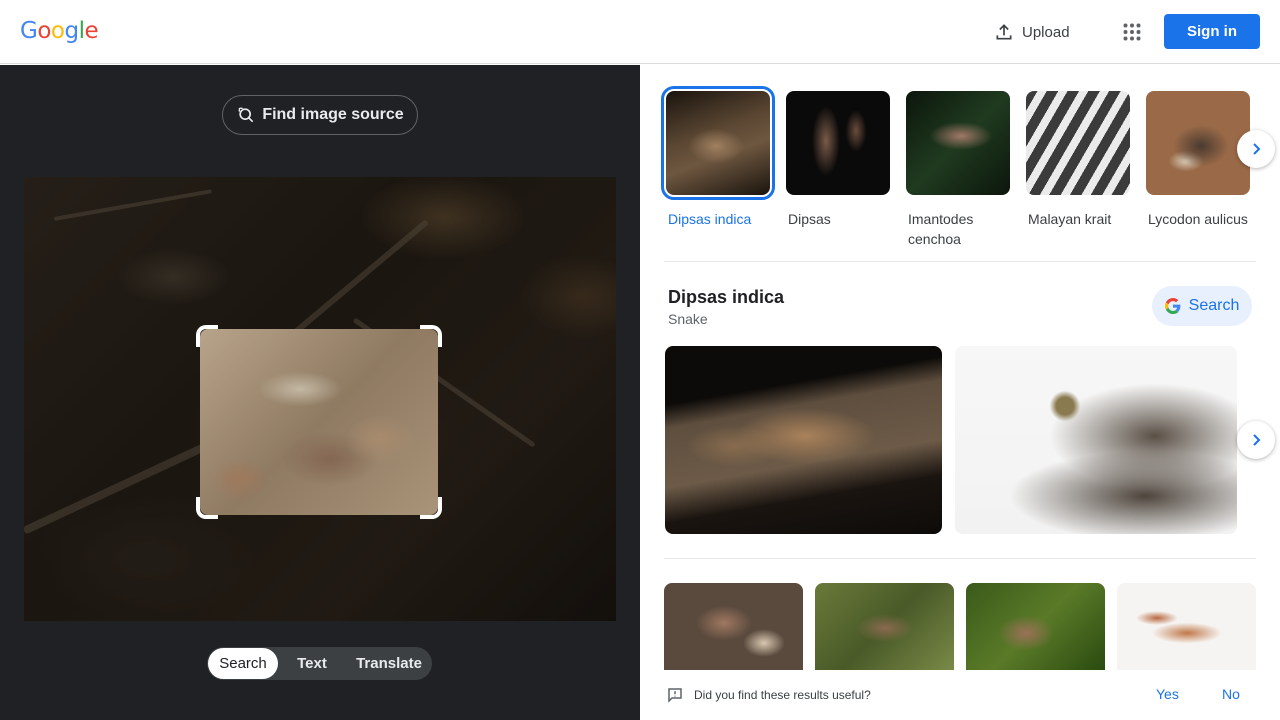  Describe the element at coordinates (1046, 32) in the screenshot. I see `upload-label: Upload` at that location.